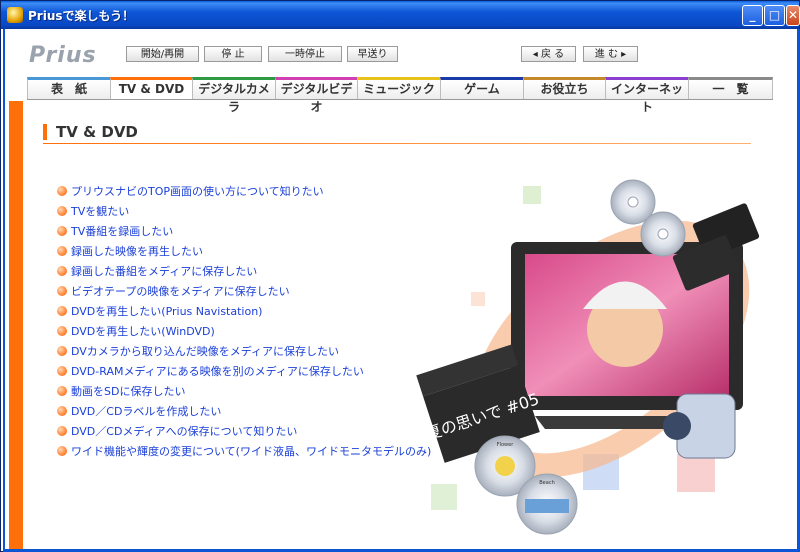  Describe the element at coordinates (372, 54) in the screenshot. I see `fast-forward-button: 早送り` at that location.